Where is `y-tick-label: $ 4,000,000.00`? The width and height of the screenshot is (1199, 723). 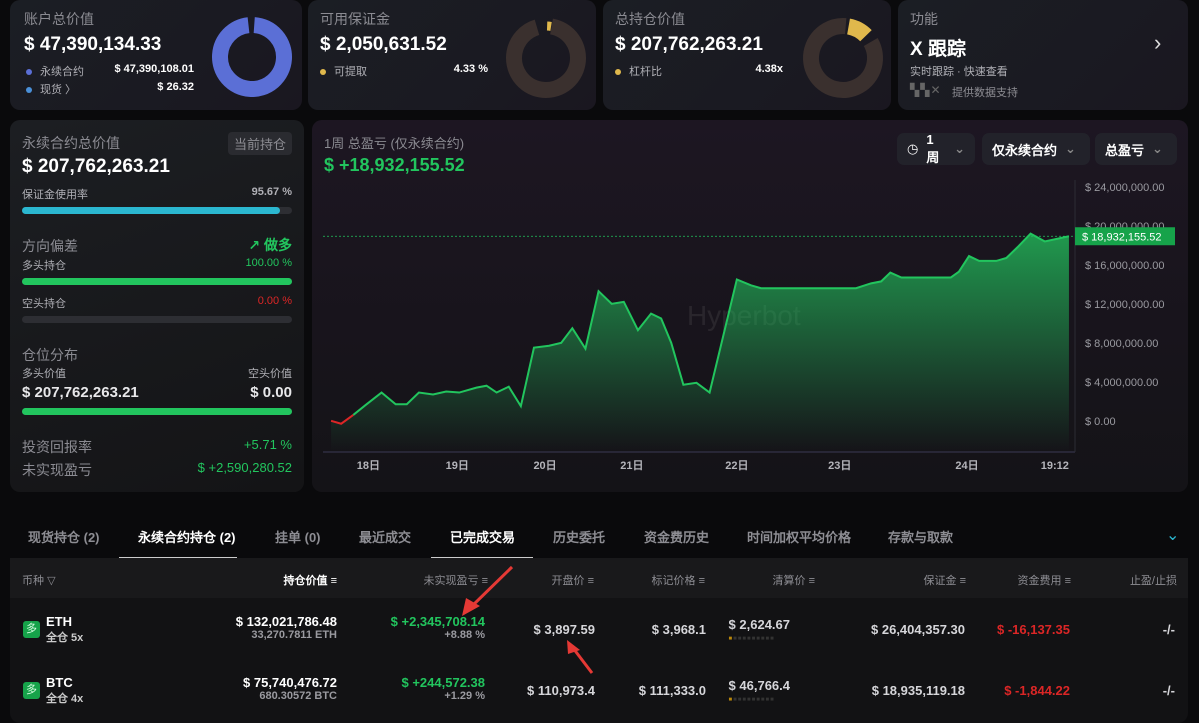
y-tick-label: $ 4,000,000.00 is located at coordinates (1121, 383).